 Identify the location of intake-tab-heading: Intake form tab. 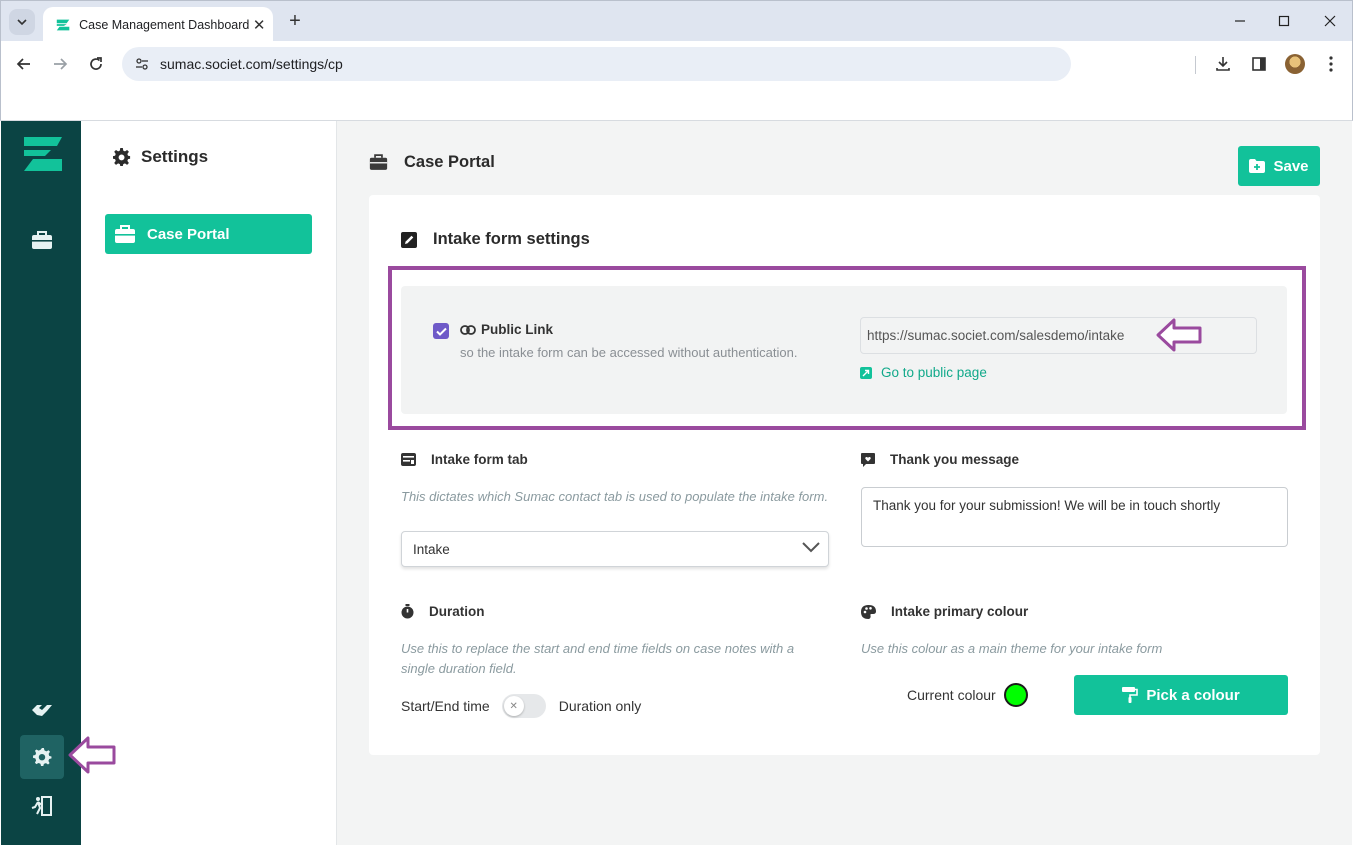
(464, 459).